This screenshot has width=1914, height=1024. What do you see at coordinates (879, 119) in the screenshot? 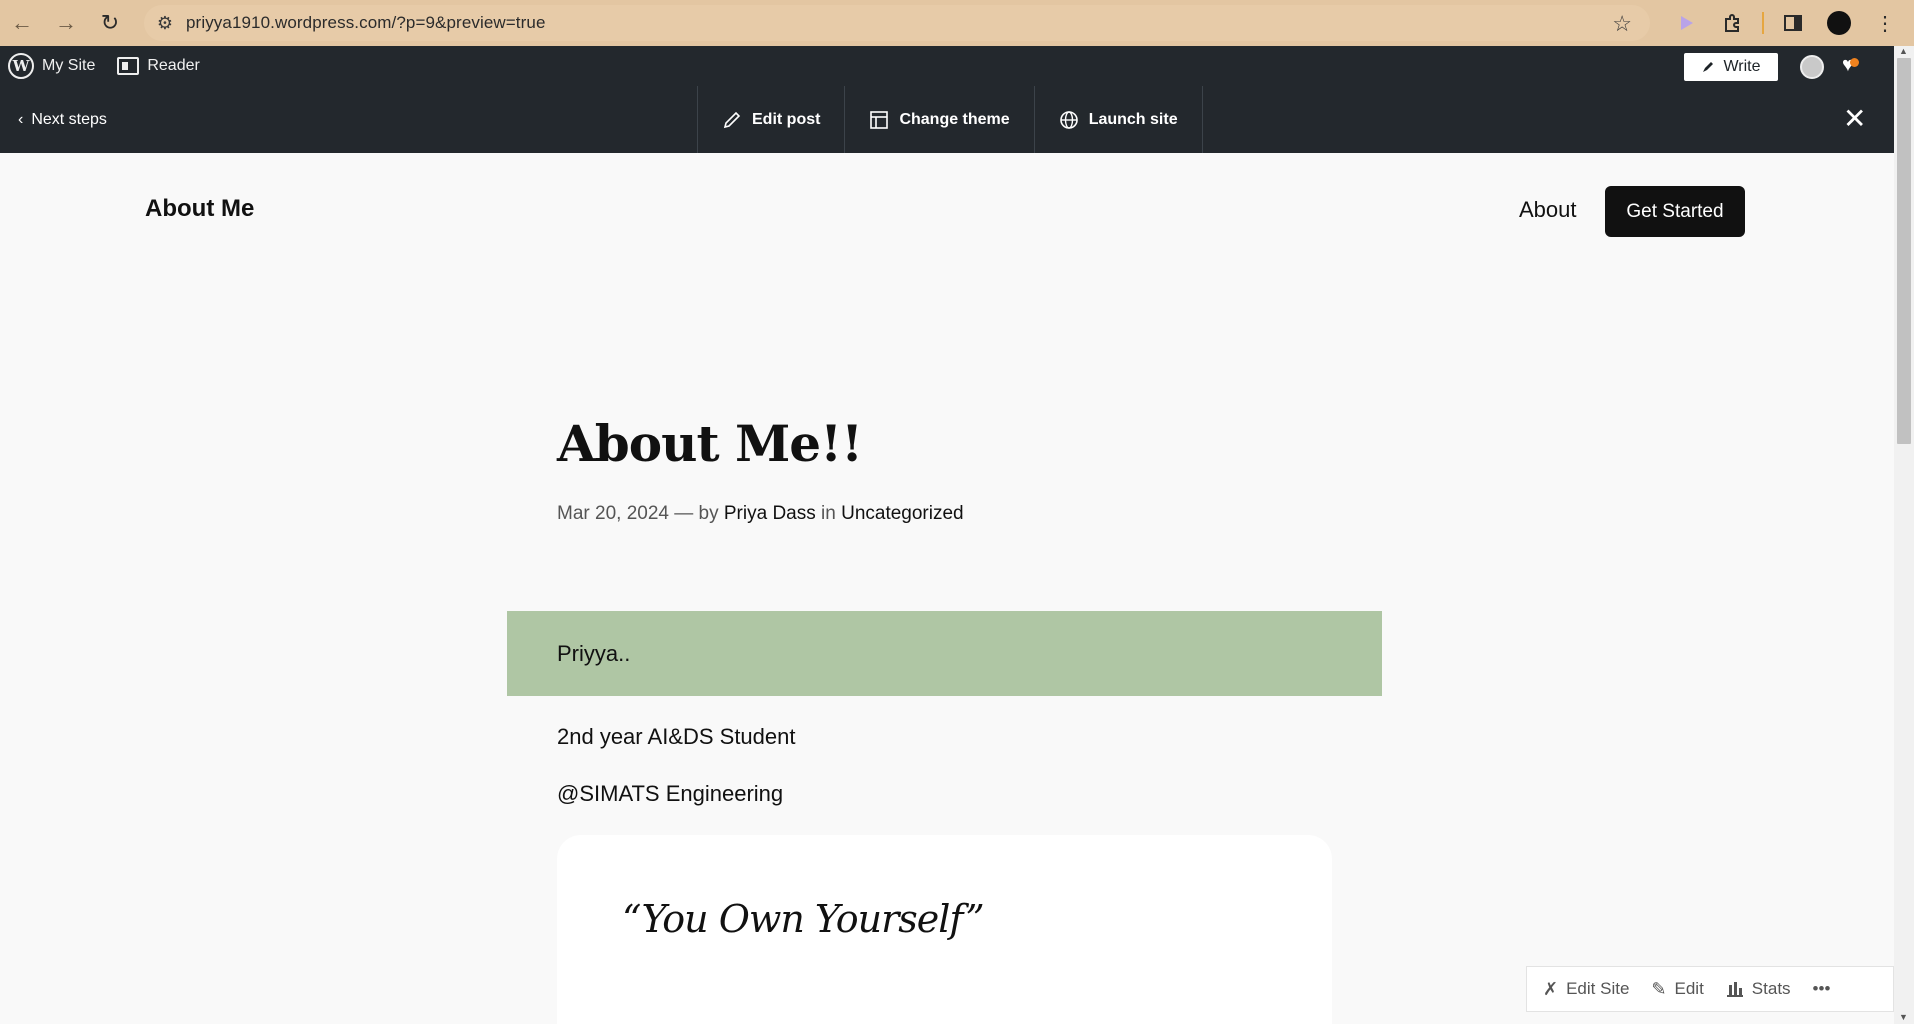
I see `layout-icon` at bounding box center [879, 119].